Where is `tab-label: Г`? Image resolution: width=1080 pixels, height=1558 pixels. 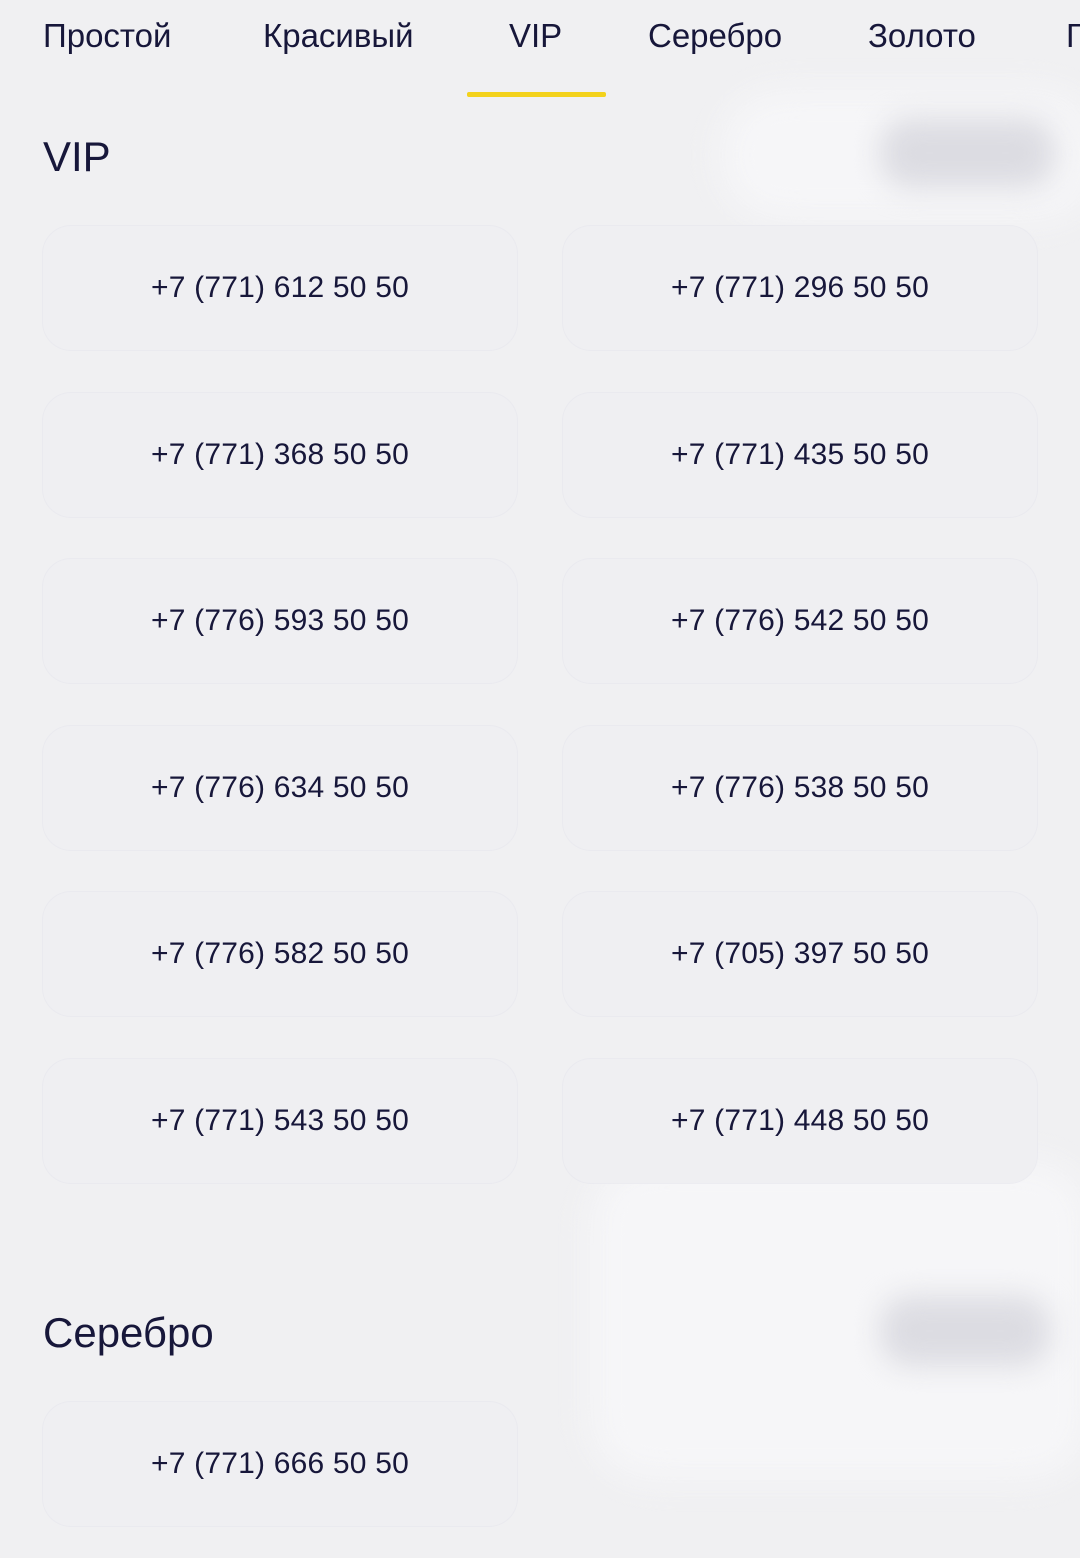 tab-label: Г is located at coordinates (1073, 35).